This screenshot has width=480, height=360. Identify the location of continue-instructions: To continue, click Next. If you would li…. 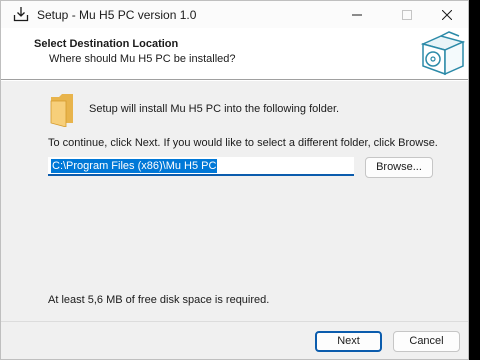
(243, 143).